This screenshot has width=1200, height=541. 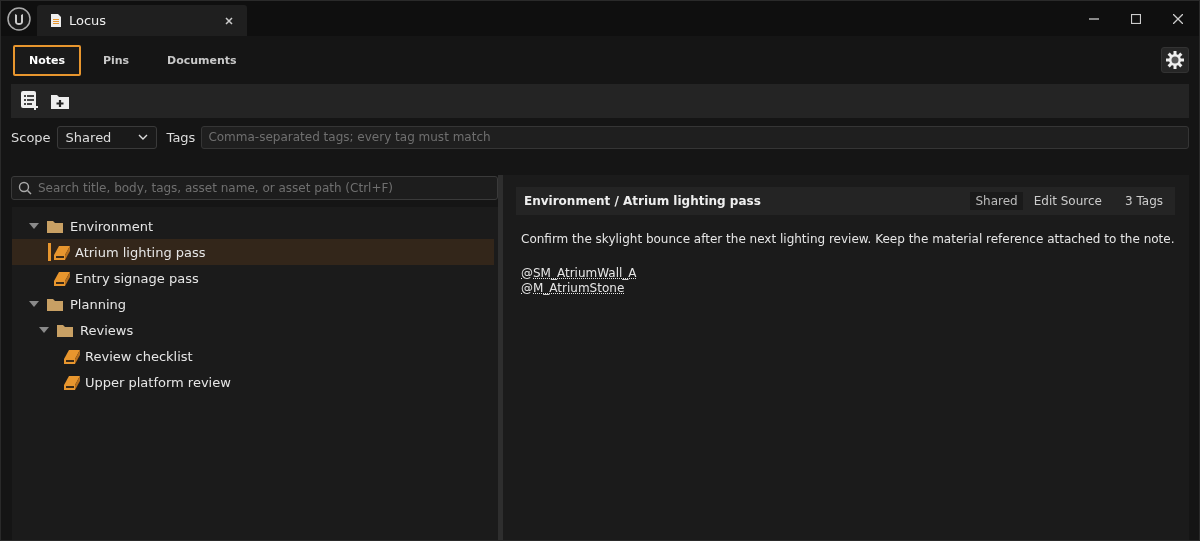 What do you see at coordinates (643, 201) in the screenshot?
I see `note-path: Environment / Atrium lighting pass` at bounding box center [643, 201].